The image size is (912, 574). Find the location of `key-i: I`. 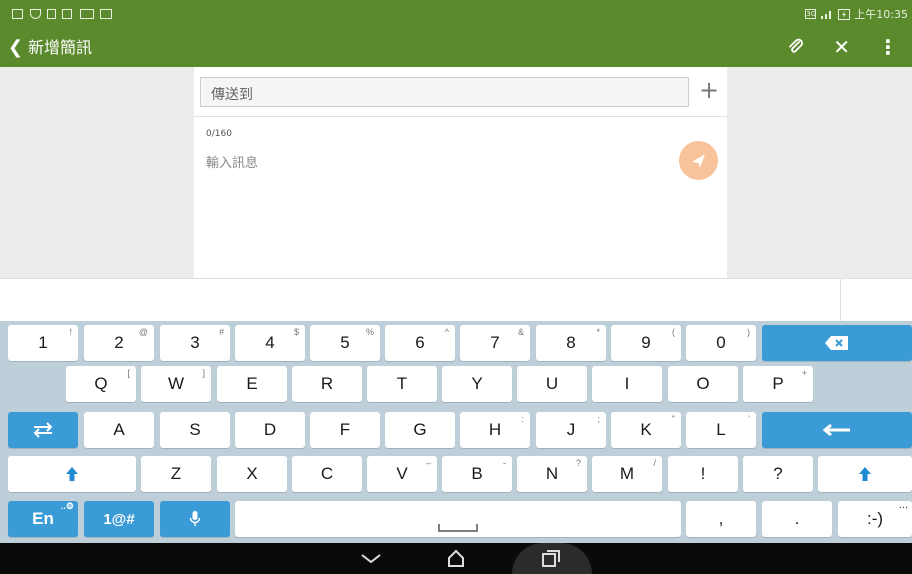

key-i: I is located at coordinates (627, 384).